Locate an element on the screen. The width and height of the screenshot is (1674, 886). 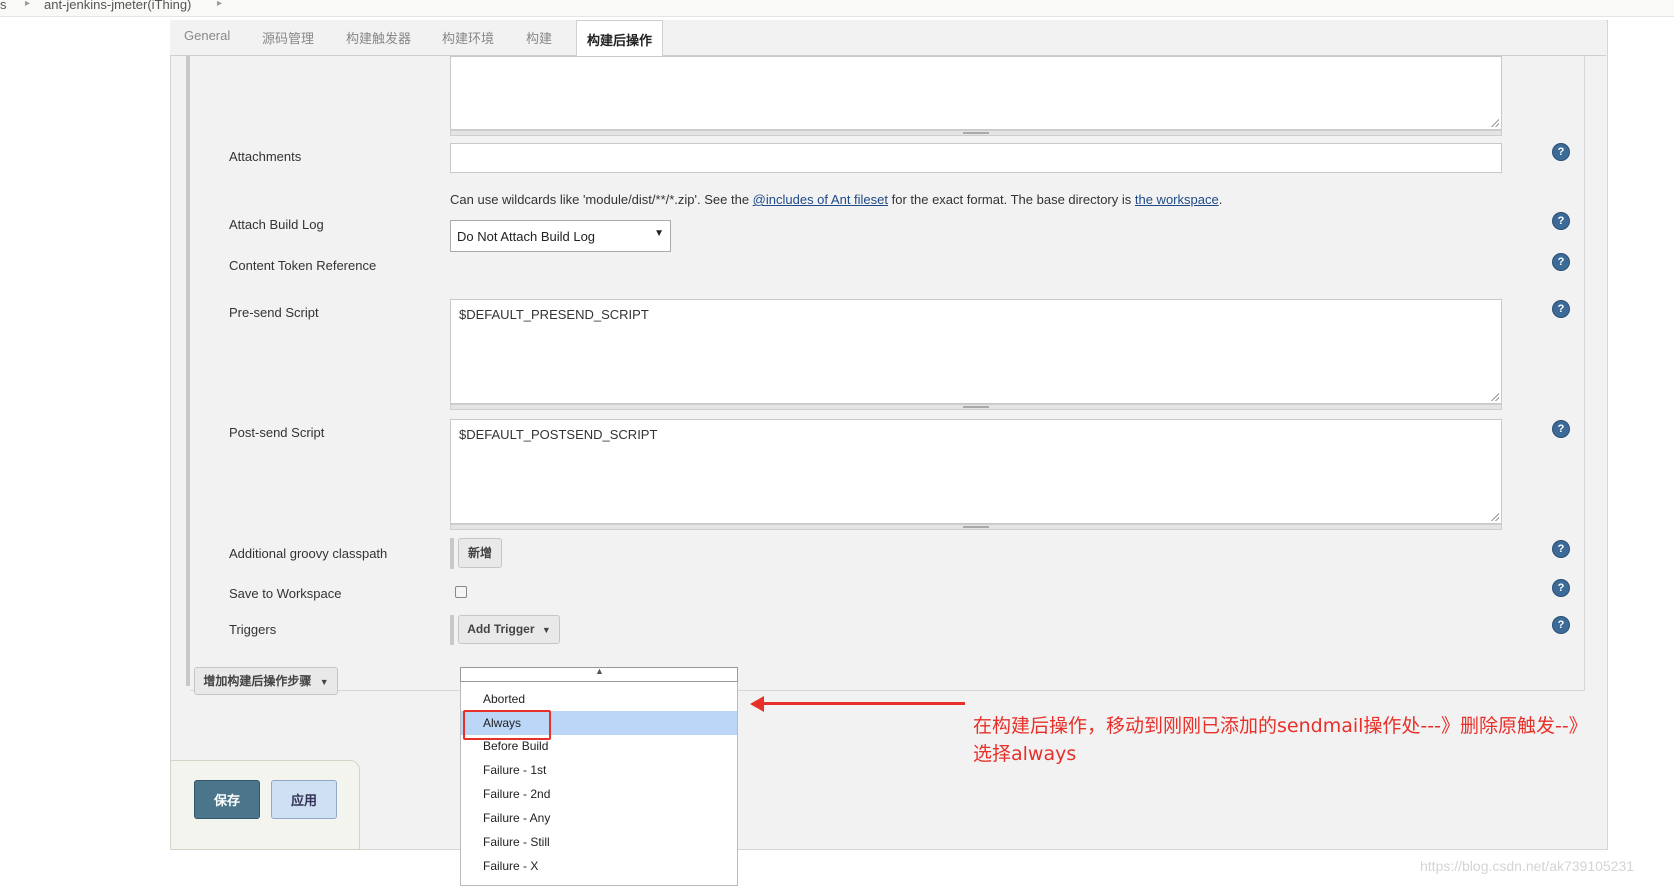
save-workspace-label: Save to Workspace is located at coordinates (285, 593).